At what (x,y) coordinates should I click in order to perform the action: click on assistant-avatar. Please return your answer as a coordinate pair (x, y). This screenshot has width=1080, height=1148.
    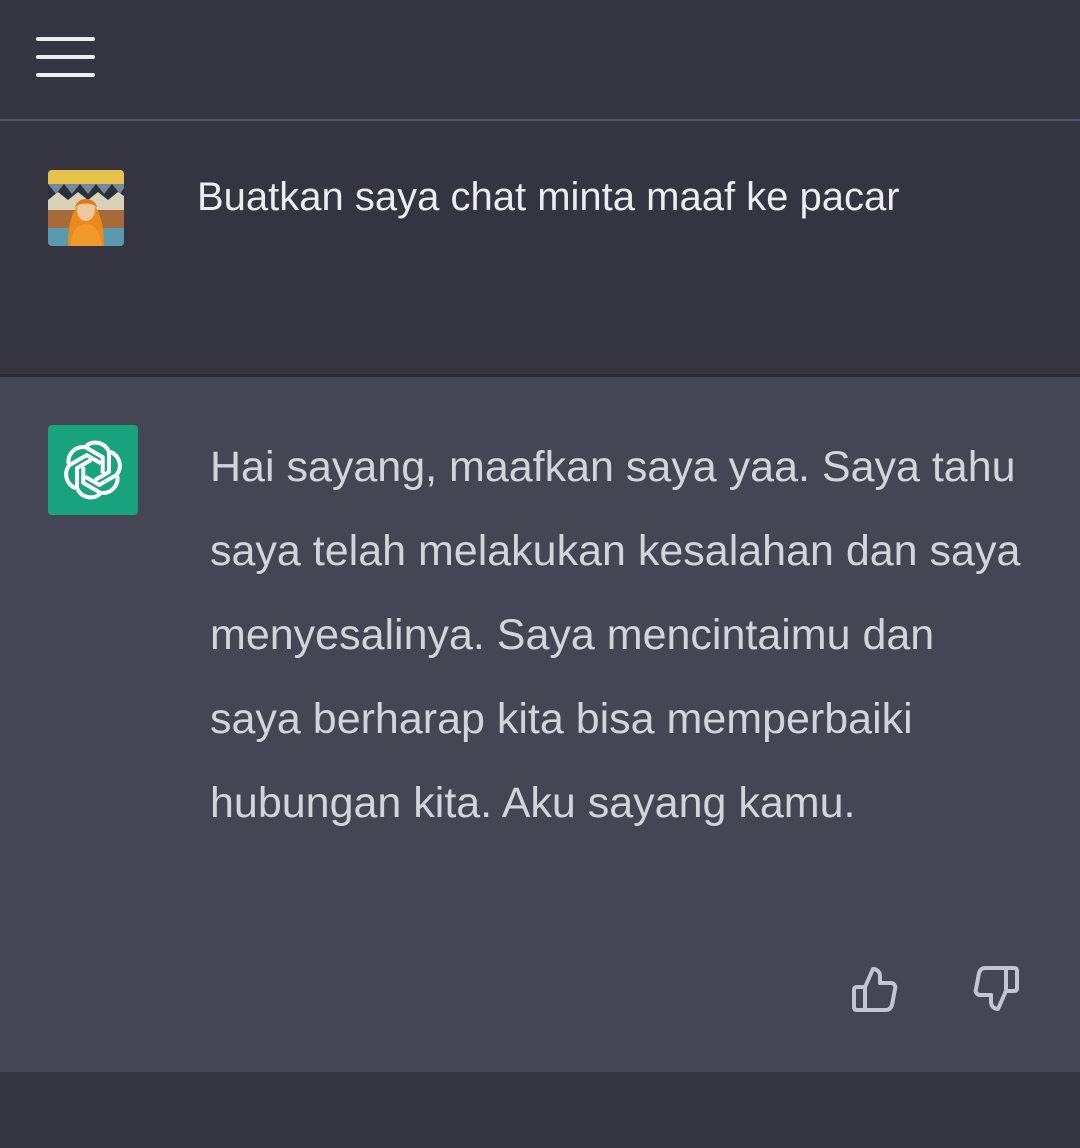
    Looking at the image, I should click on (93, 470).